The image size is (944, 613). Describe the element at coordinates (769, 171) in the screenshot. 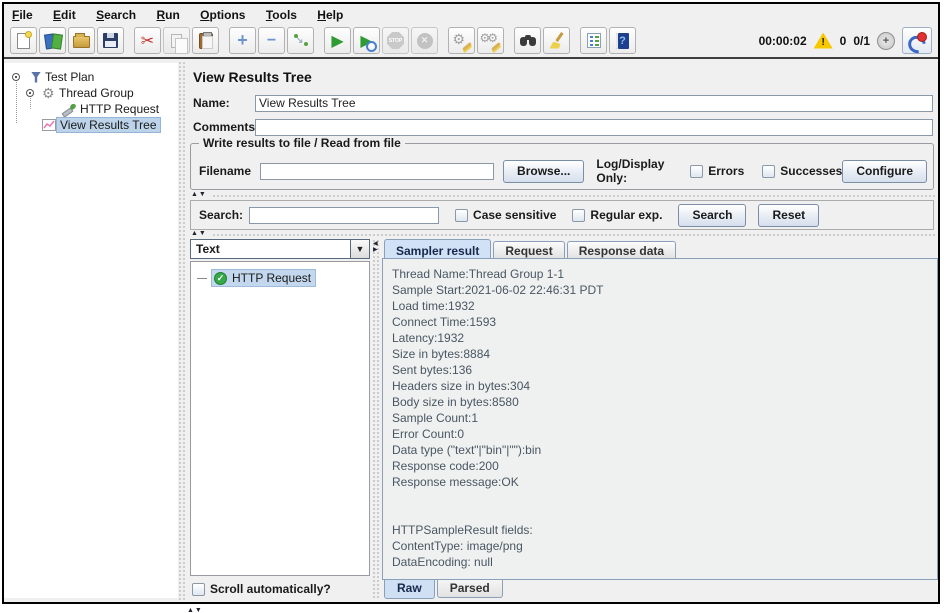

I see `successes-checkbox` at that location.